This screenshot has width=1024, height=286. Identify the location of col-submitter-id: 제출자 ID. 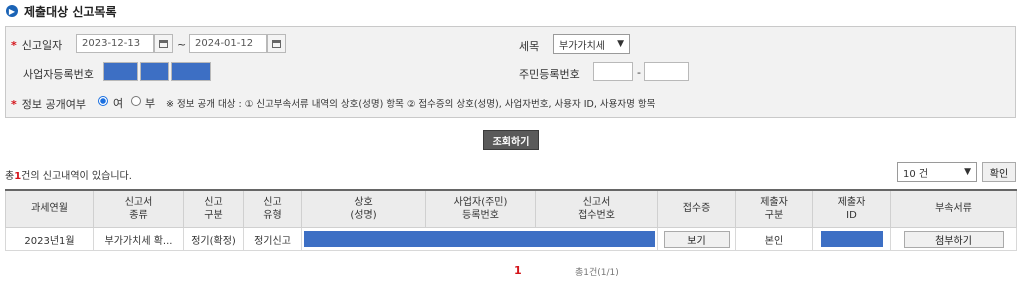
(851, 208).